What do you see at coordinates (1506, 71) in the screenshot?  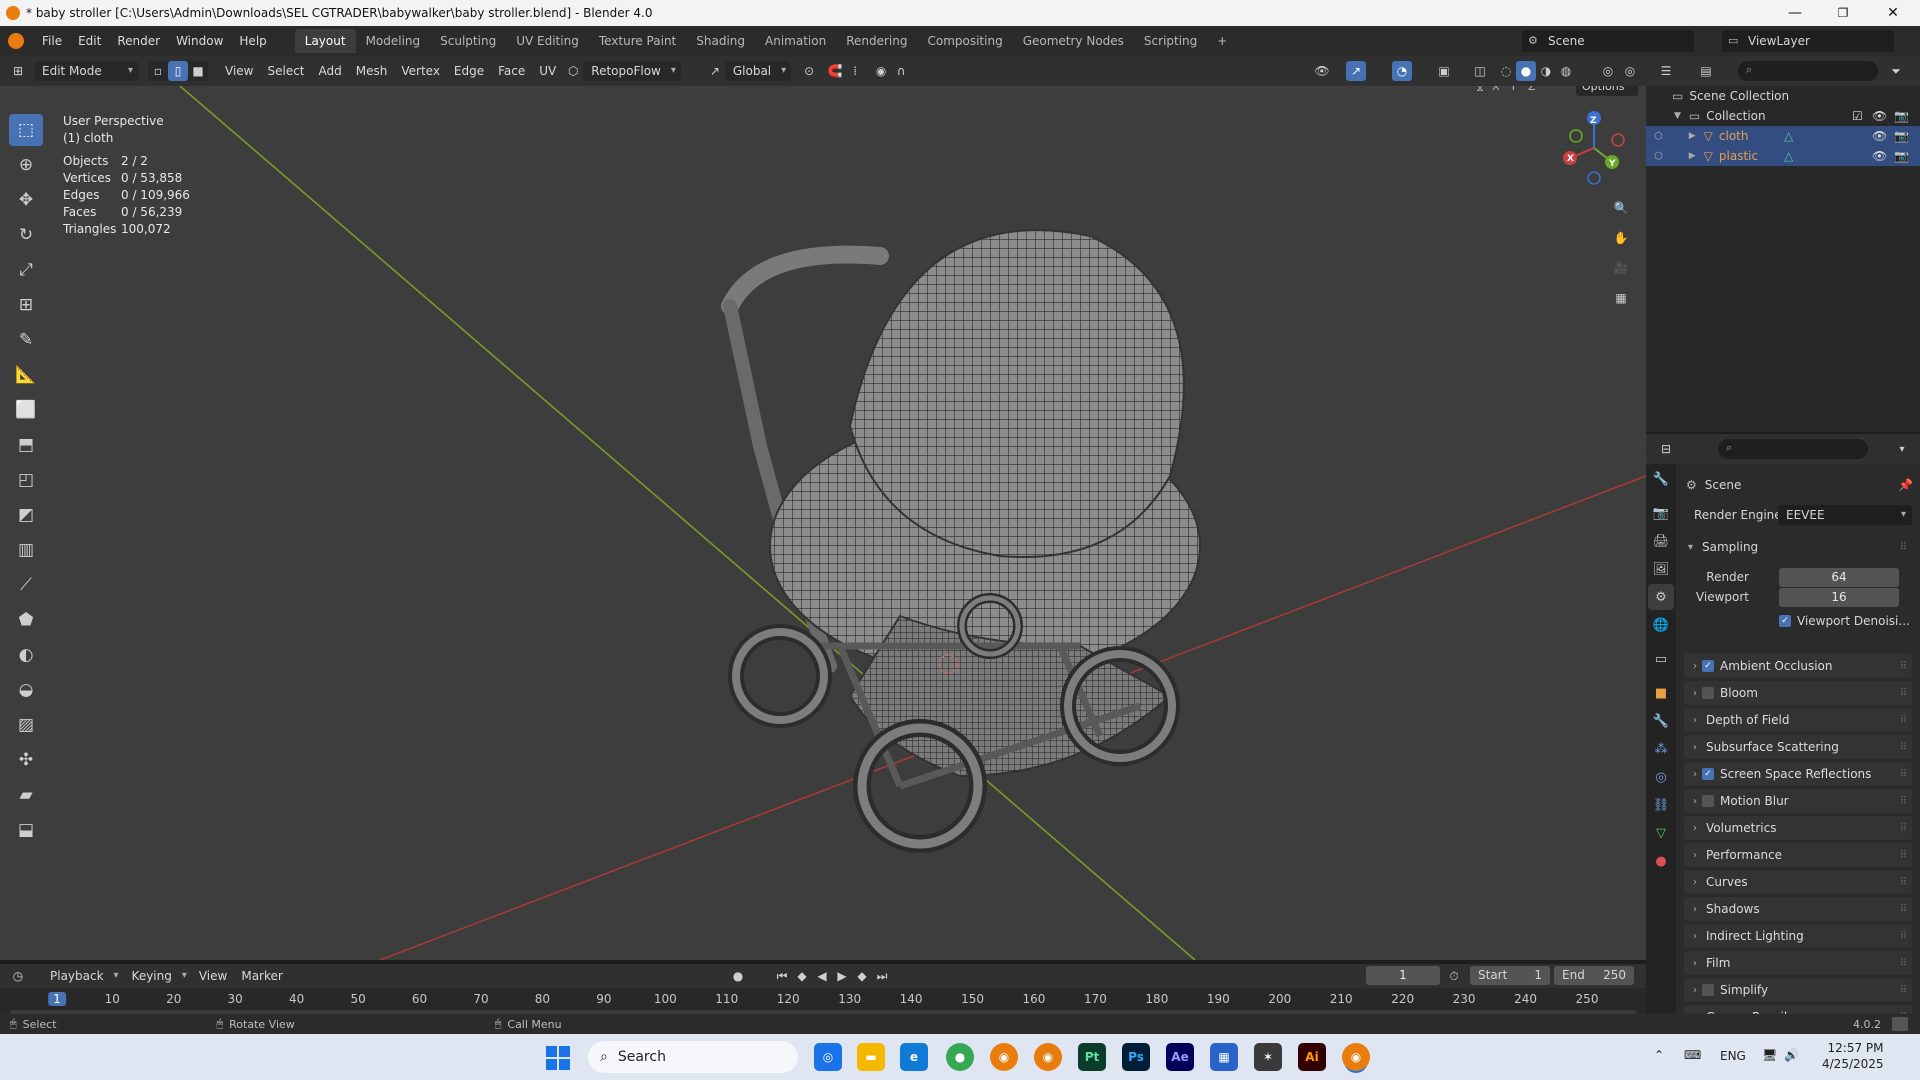 I see `wireframe-shading-icon: ◌` at bounding box center [1506, 71].